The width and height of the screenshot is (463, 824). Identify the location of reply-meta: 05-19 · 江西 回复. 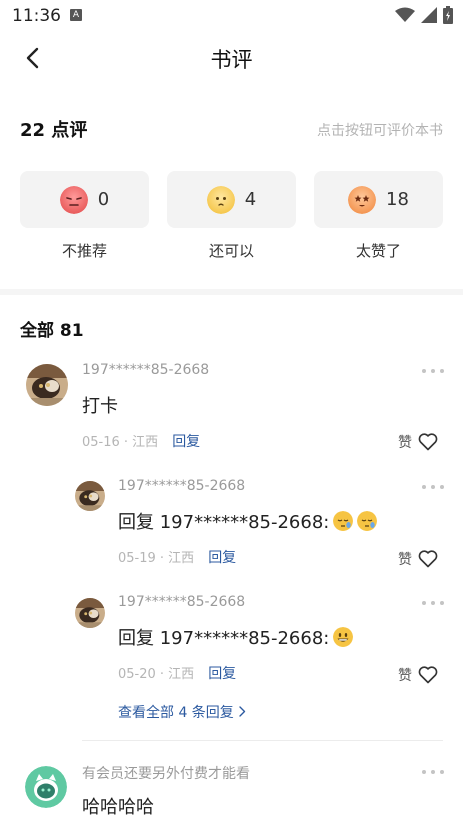
(177, 557).